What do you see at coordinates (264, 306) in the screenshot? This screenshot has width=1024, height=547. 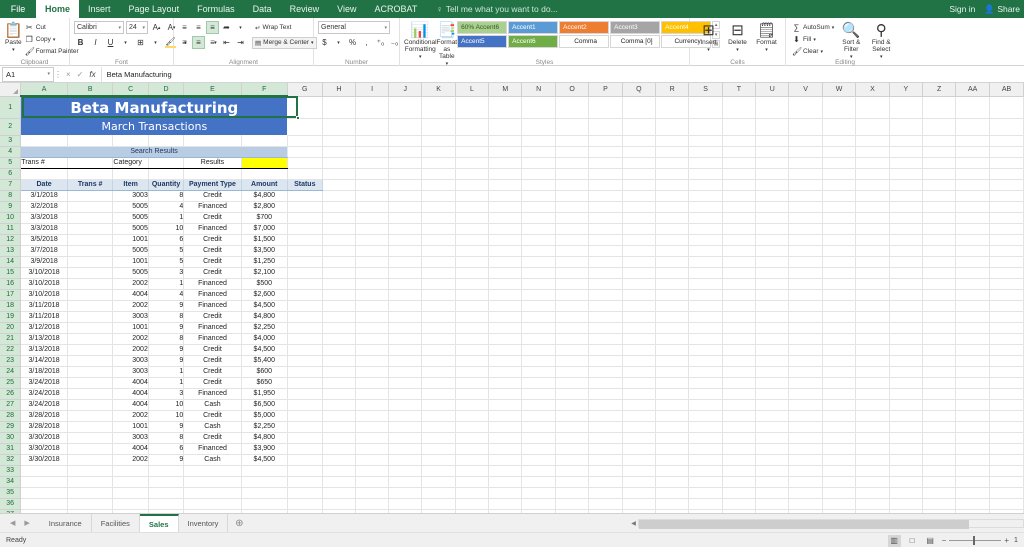 I see `cell-amount: $4,500` at bounding box center [264, 306].